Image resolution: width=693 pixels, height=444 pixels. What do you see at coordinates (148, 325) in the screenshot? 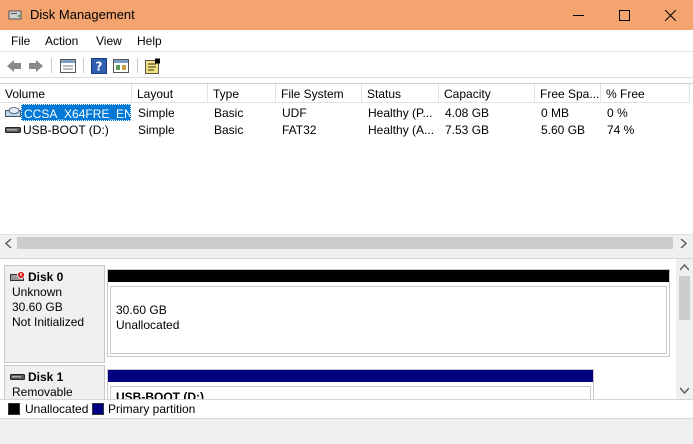
I see `partition-label: Unallocated` at bounding box center [148, 325].